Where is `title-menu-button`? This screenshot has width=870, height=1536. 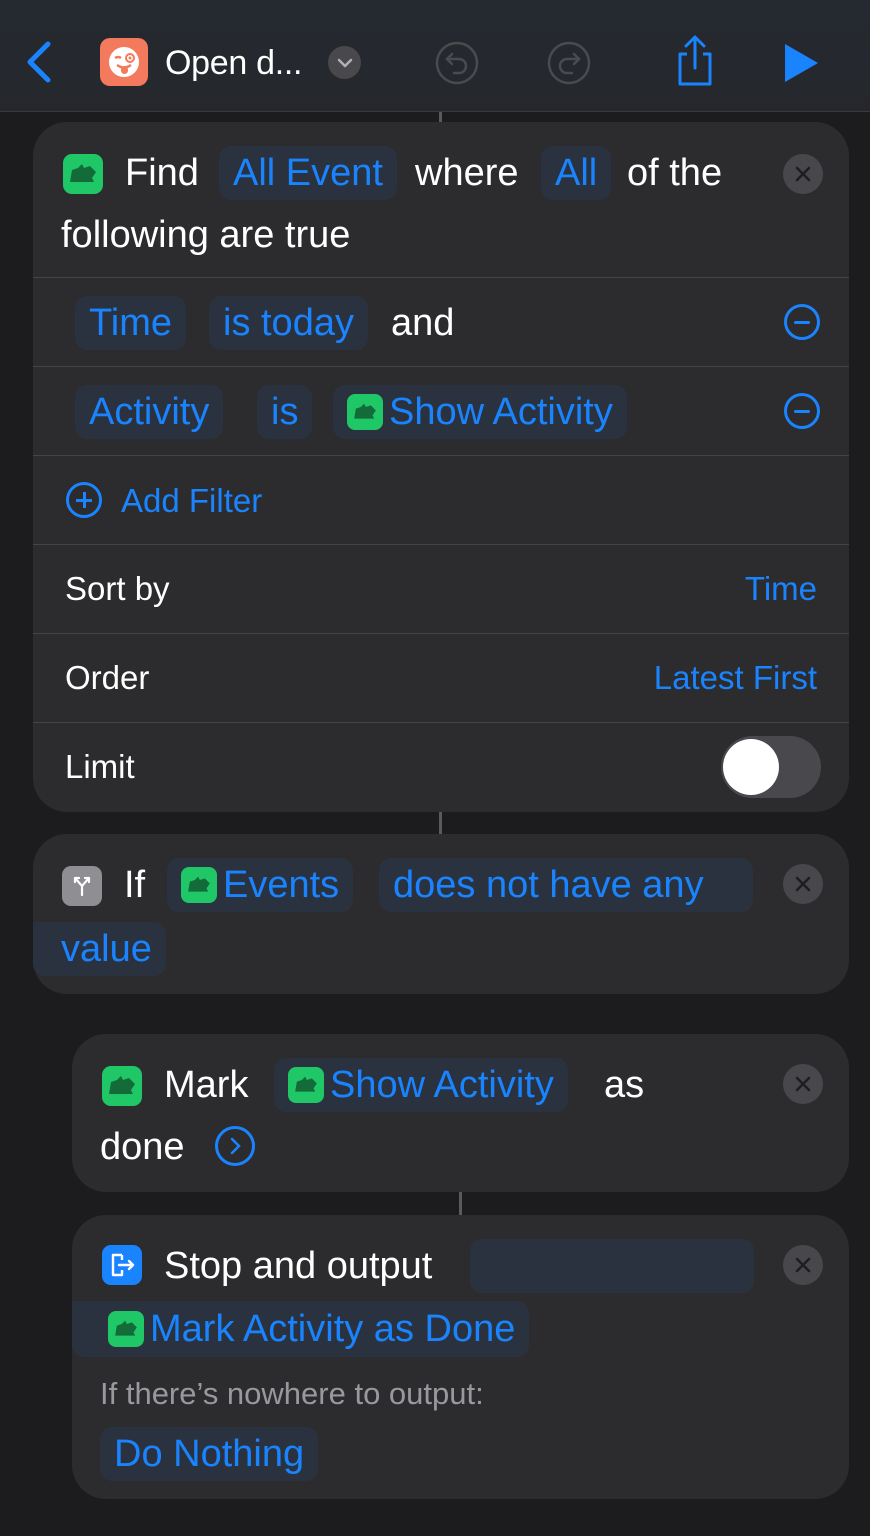
title-menu-button is located at coordinates (344, 62).